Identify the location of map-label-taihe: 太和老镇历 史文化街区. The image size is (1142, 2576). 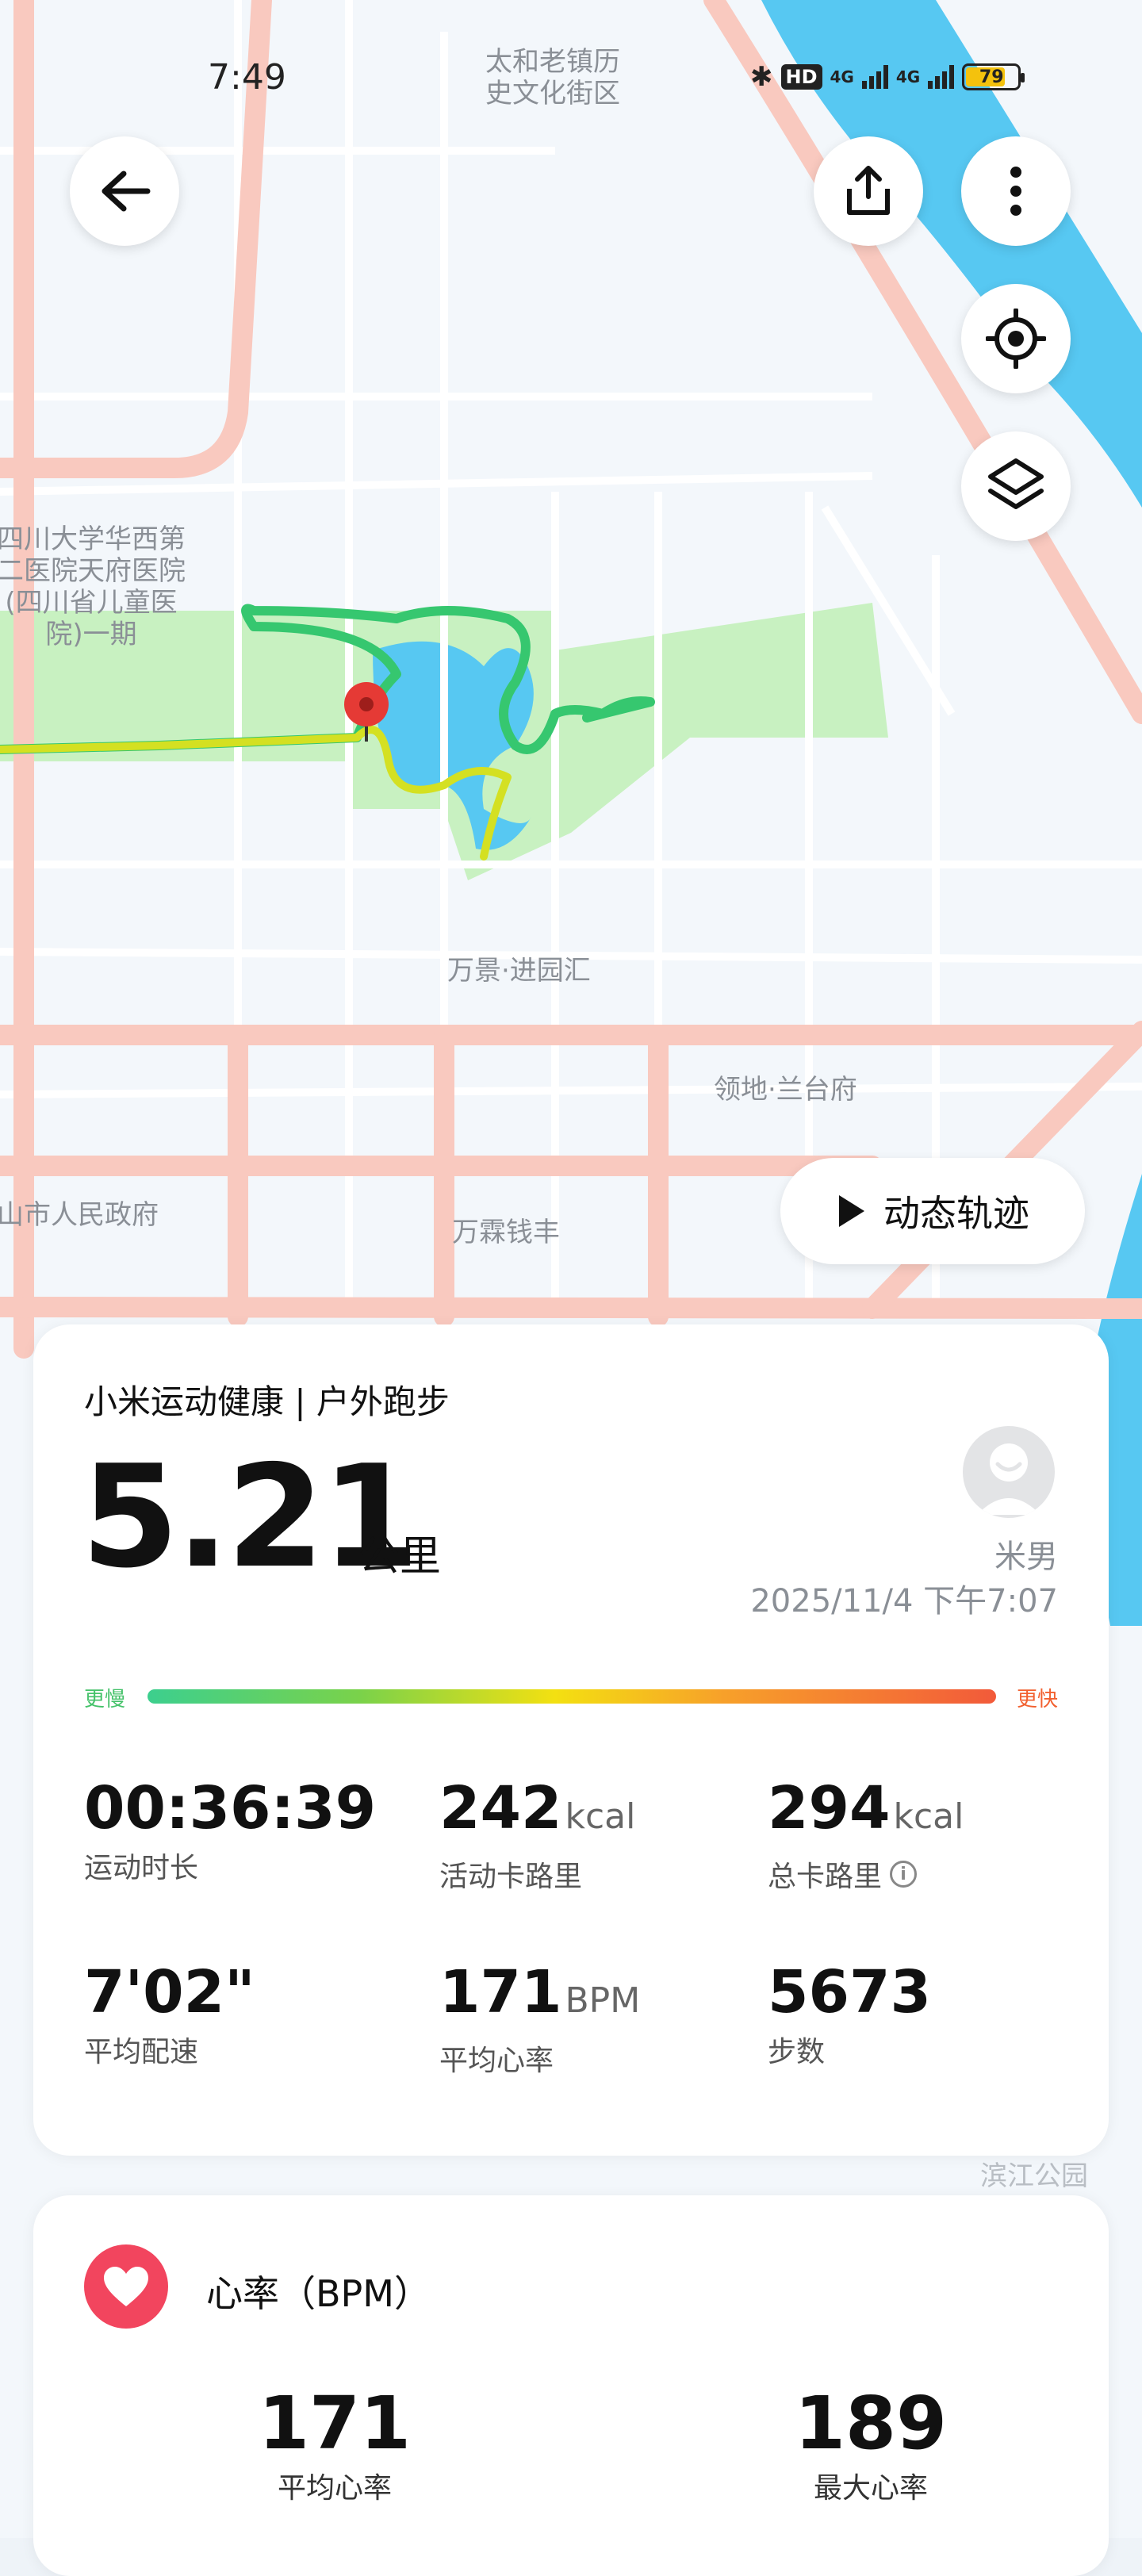
(552, 77).